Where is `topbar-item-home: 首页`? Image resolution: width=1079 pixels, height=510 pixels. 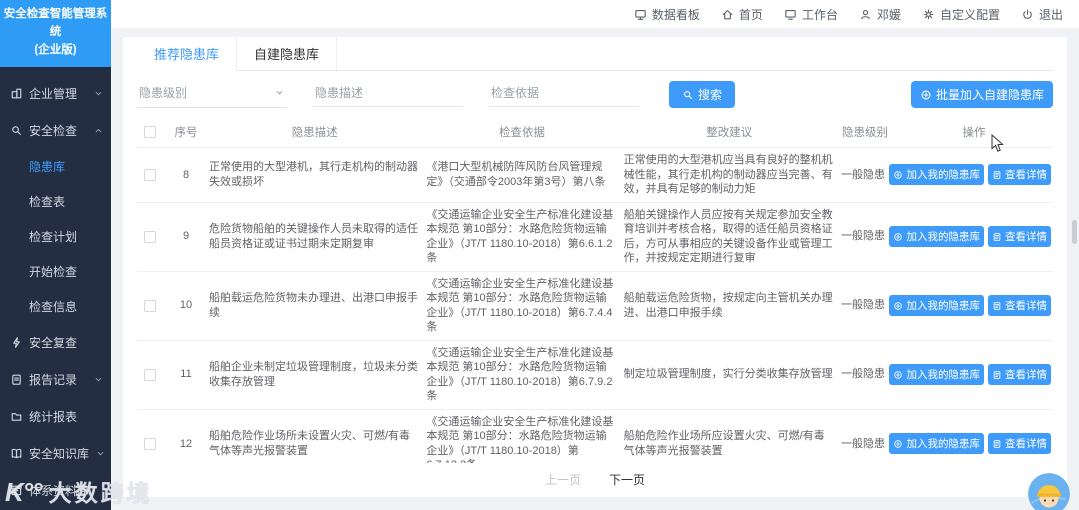
topbar-item-home: 首页 is located at coordinates (742, 14).